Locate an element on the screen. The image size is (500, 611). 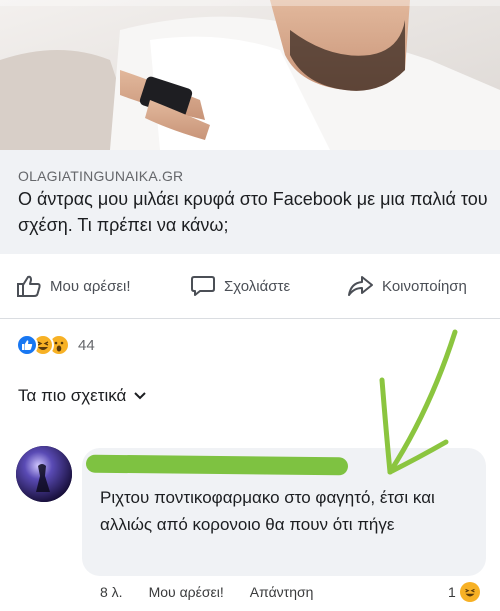
post-action-bar: Μου αρέσει! Σχολιάστε Κοινοποίηση is located at coordinates (250, 287).